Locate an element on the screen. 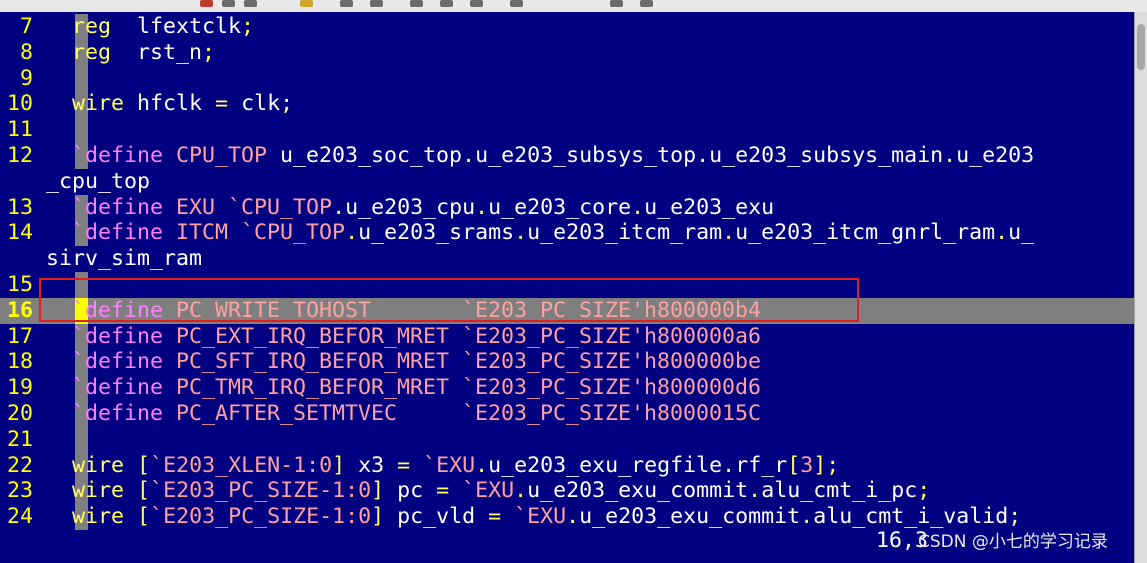  code-token: rf_r is located at coordinates (761, 465).